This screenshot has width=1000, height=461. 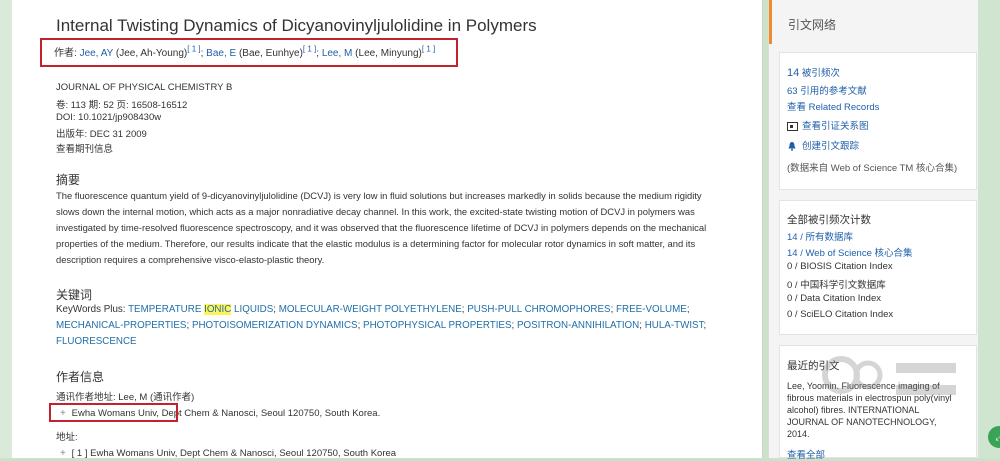 I want to click on watermark-logo-icon, so click(x=889, y=375).